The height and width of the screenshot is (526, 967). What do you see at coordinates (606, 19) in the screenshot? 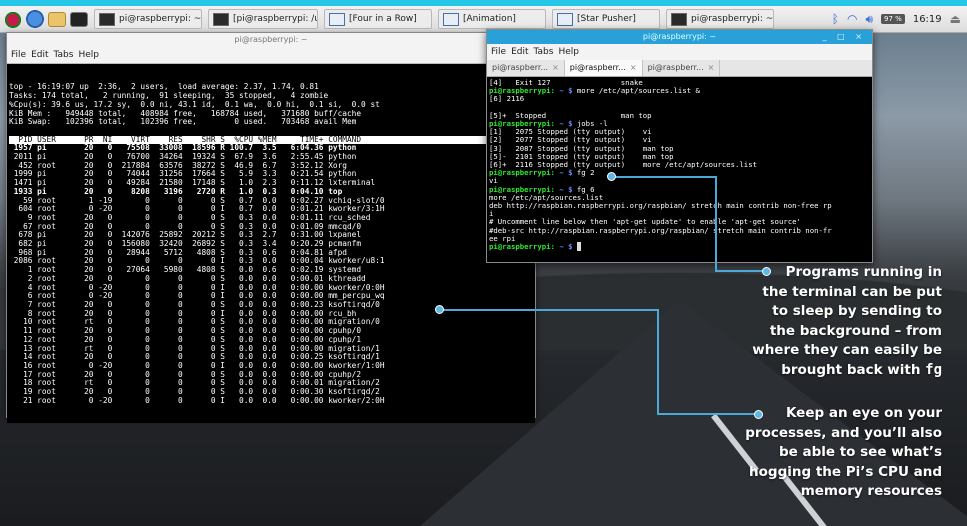
I see `taskbar-task-star-pusher: [Star Pusher]` at bounding box center [606, 19].